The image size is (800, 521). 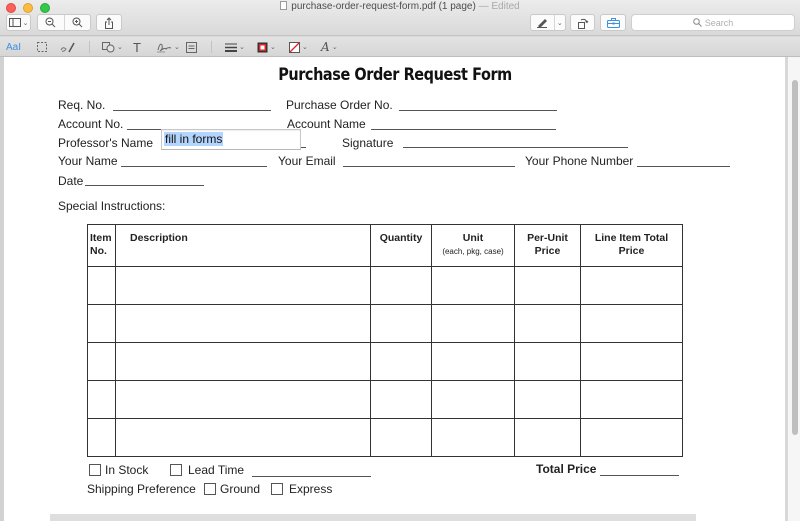 I want to click on req-no-field, so click(x=192, y=110).